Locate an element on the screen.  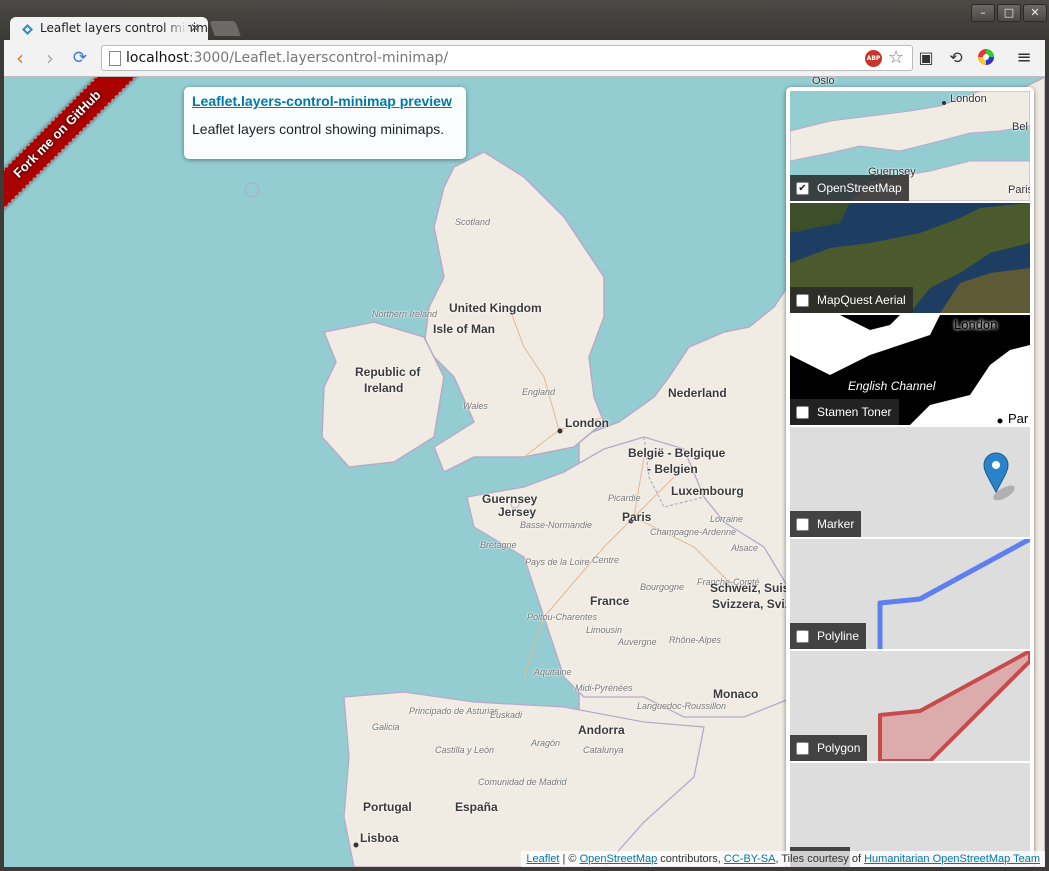
attribution-contributors: contributors, is located at coordinates (690, 859).